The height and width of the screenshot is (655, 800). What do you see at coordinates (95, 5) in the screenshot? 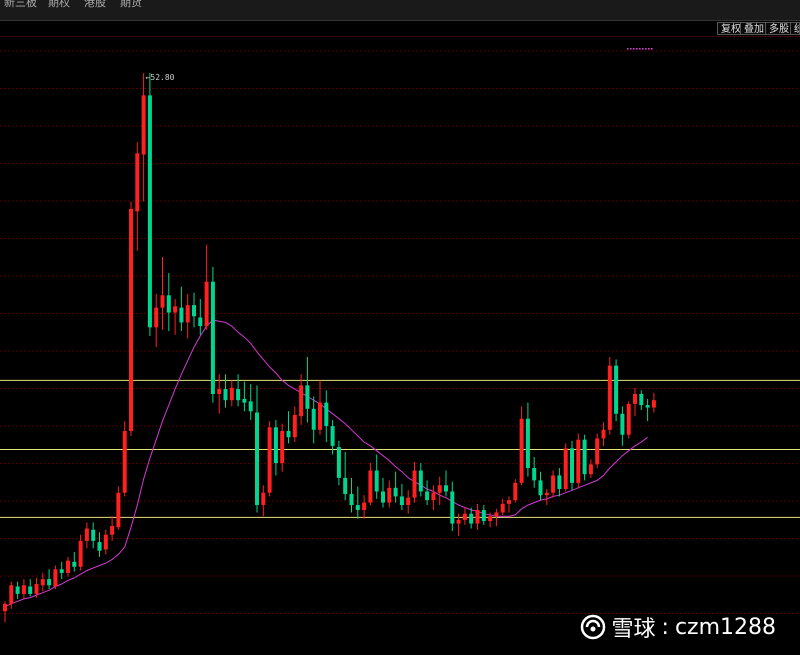
I see `tab-hk-stocks: 港股` at bounding box center [95, 5].